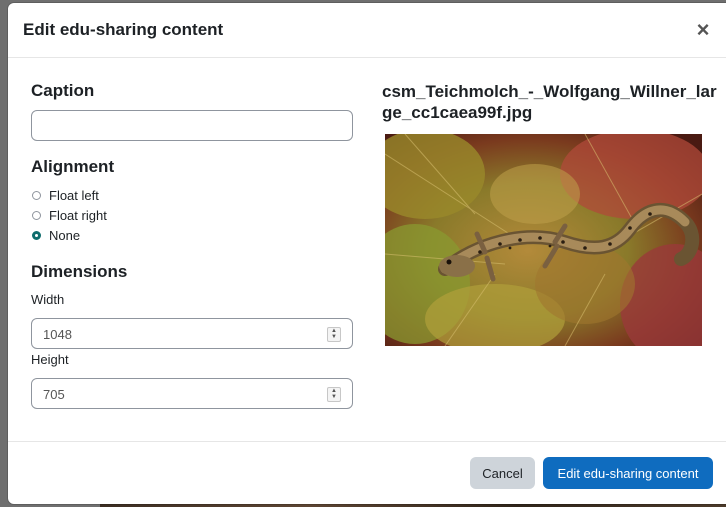 Image resolution: width=726 pixels, height=507 pixels. Describe the element at coordinates (65, 235) in the screenshot. I see `none-label: None` at that location.